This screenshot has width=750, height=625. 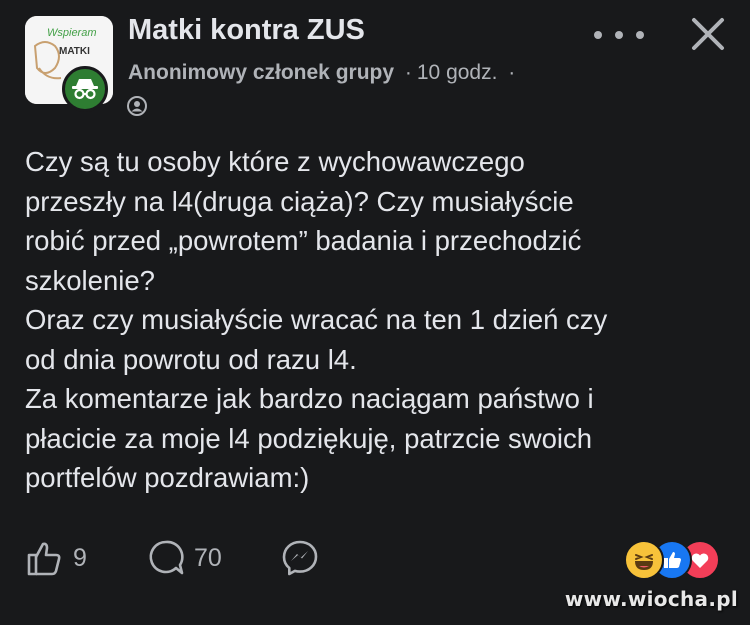 I want to click on messenger-icon, so click(x=300, y=558).